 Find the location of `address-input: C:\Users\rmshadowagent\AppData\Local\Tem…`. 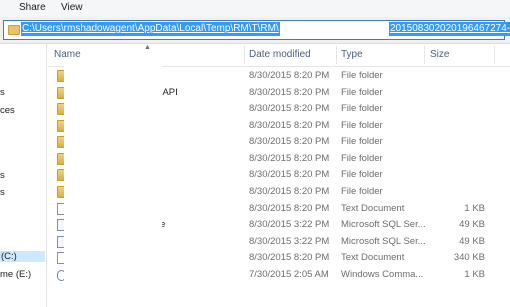

address-input: C:\Users\rmshadowagent\AppData\Local\Tem… is located at coordinates (256, 30).